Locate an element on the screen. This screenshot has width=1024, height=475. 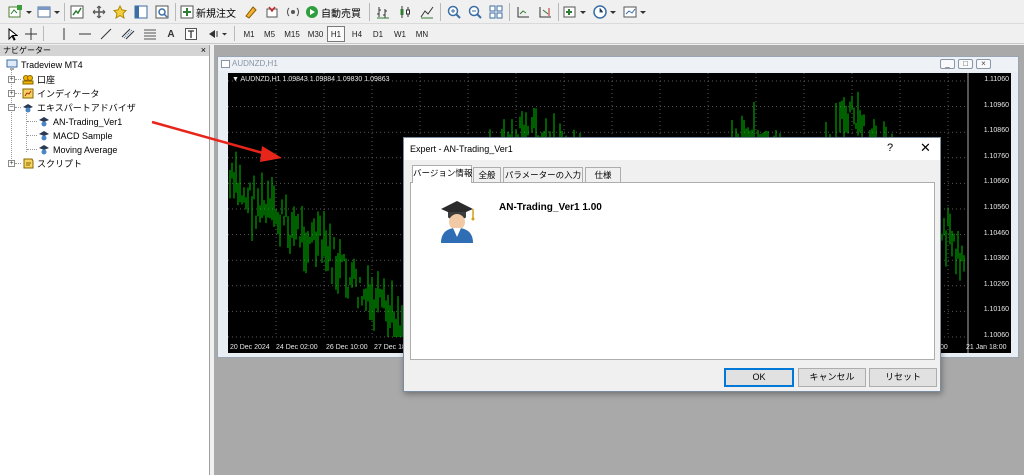
terminal-icon is located at coordinates (141, 12).